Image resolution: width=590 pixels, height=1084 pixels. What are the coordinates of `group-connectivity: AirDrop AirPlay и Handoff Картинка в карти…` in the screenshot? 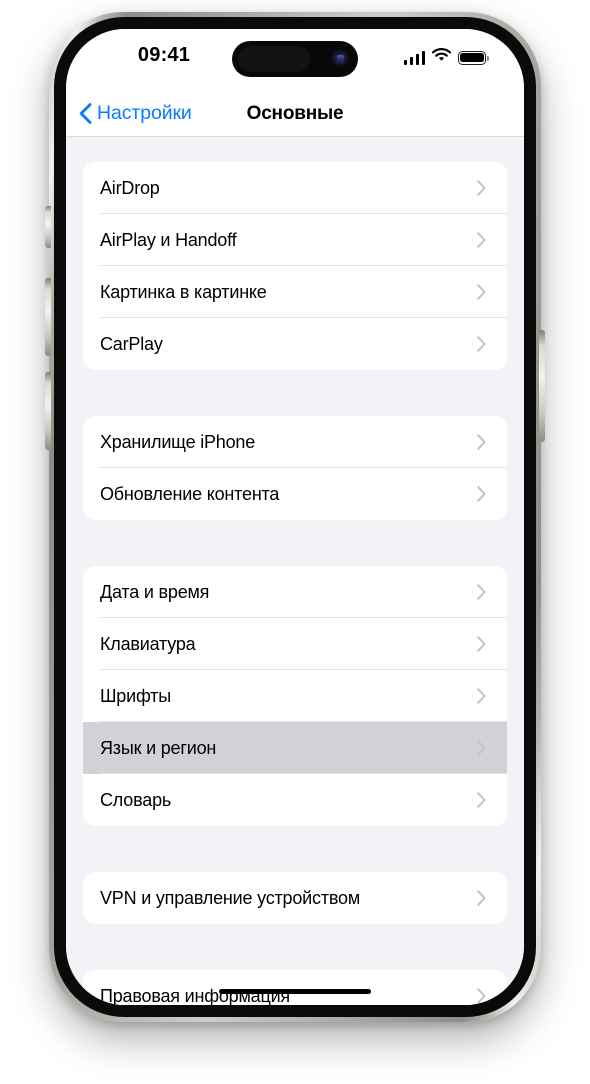 It's located at (295, 266).